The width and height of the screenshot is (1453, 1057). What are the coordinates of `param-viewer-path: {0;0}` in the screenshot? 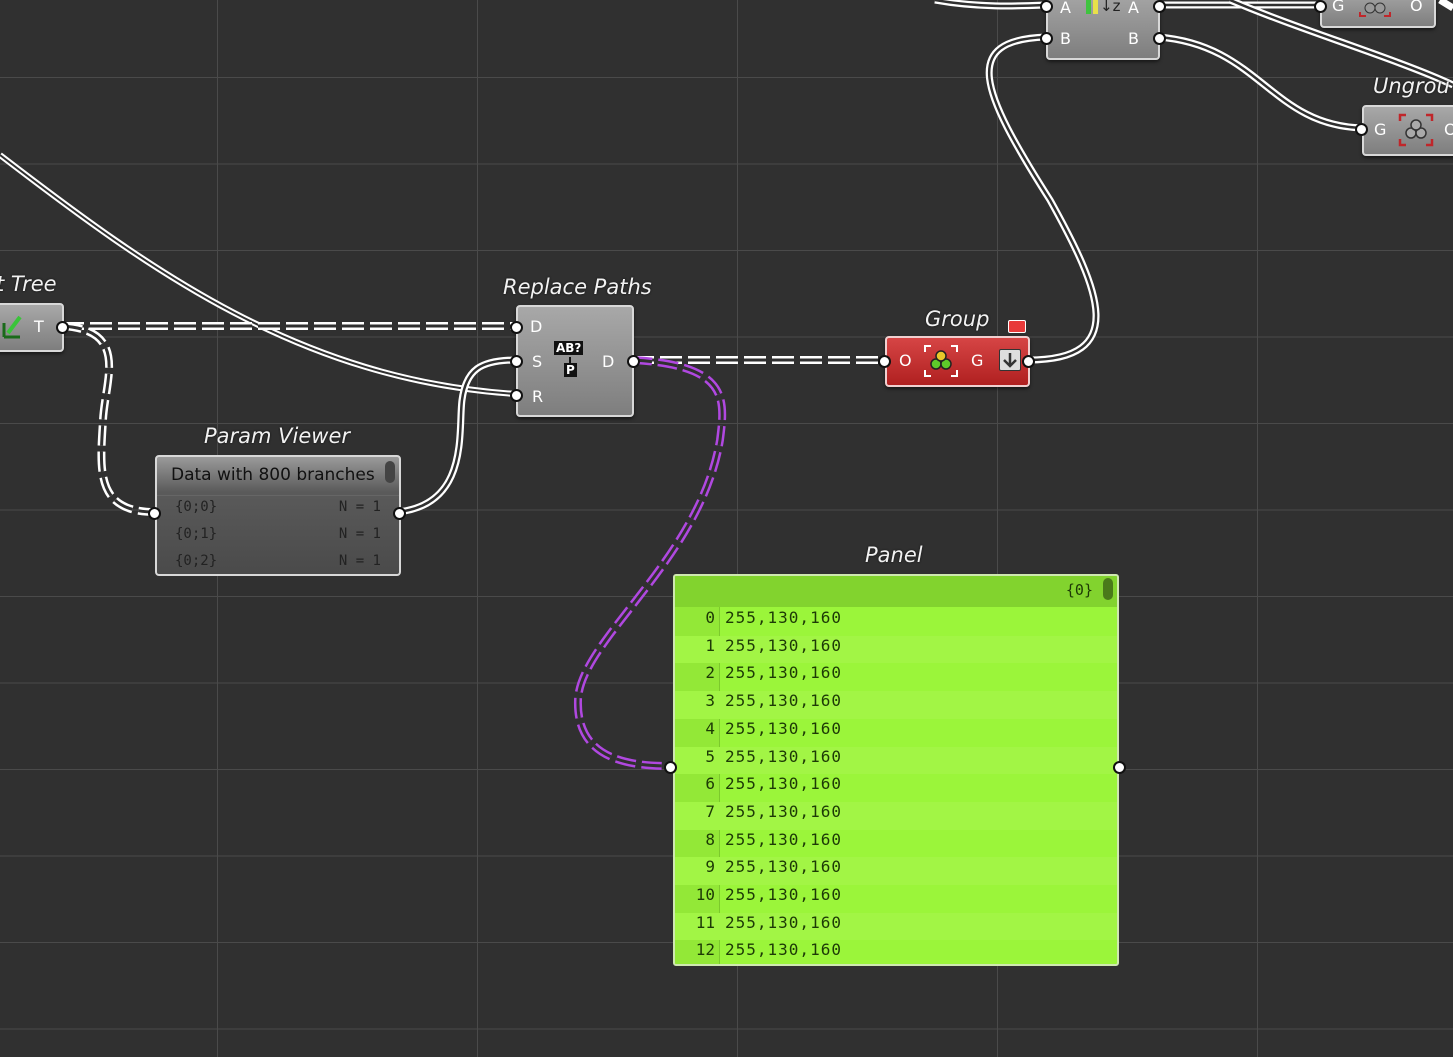 It's located at (196, 507).